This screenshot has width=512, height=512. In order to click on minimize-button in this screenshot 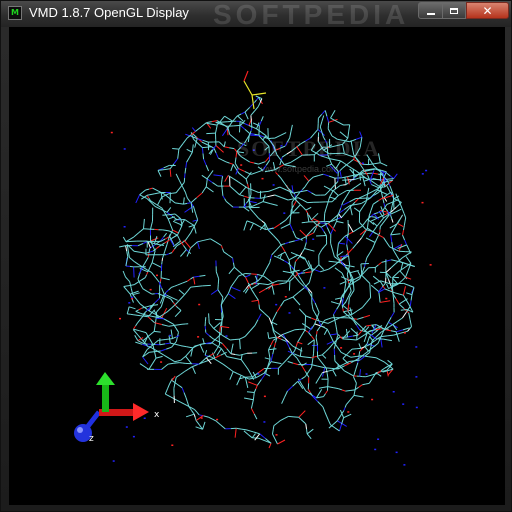, I will do `click(430, 10)`.